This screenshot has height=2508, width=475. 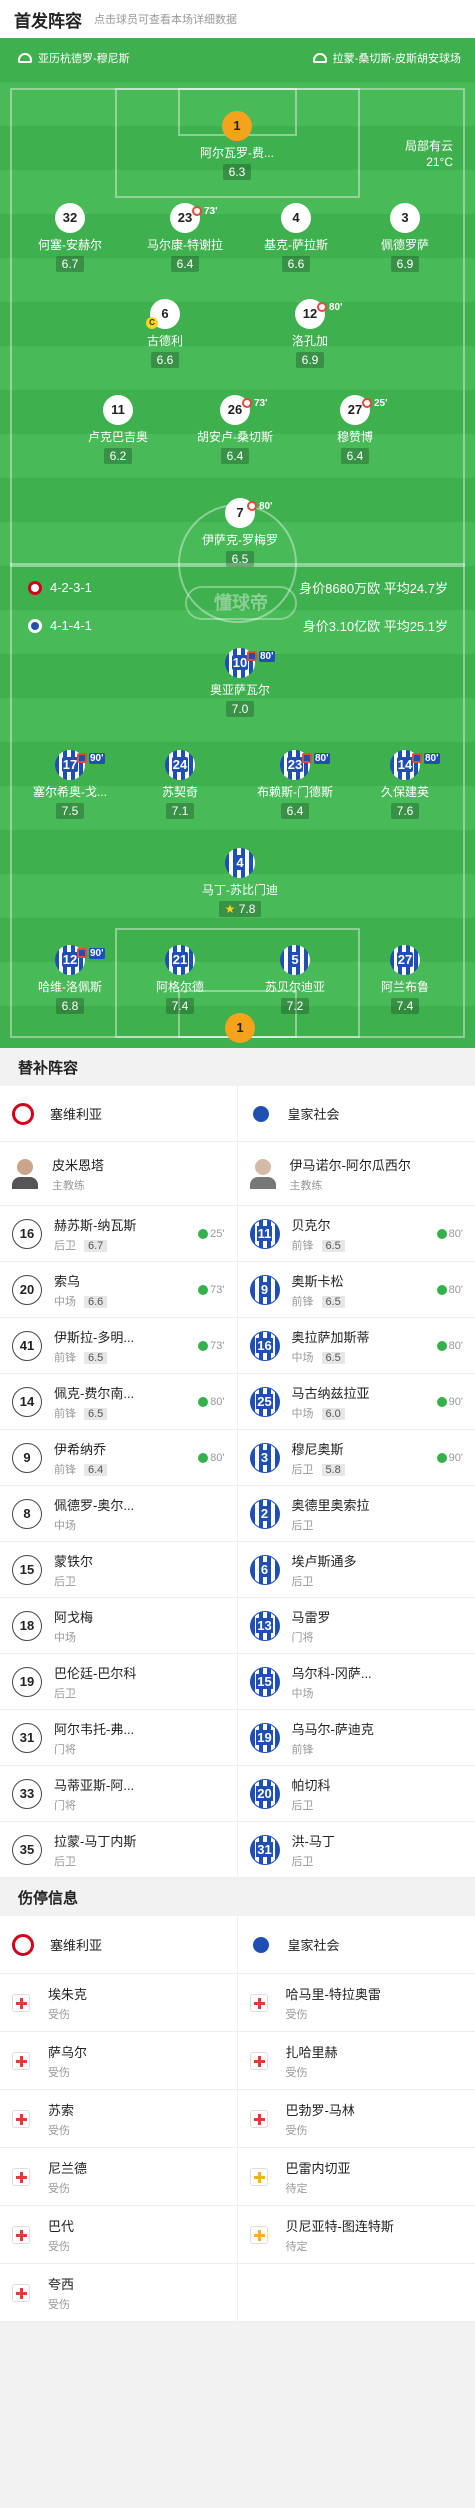 I want to click on injured-player: 苏索 受伤, so click(x=119, y=2119).